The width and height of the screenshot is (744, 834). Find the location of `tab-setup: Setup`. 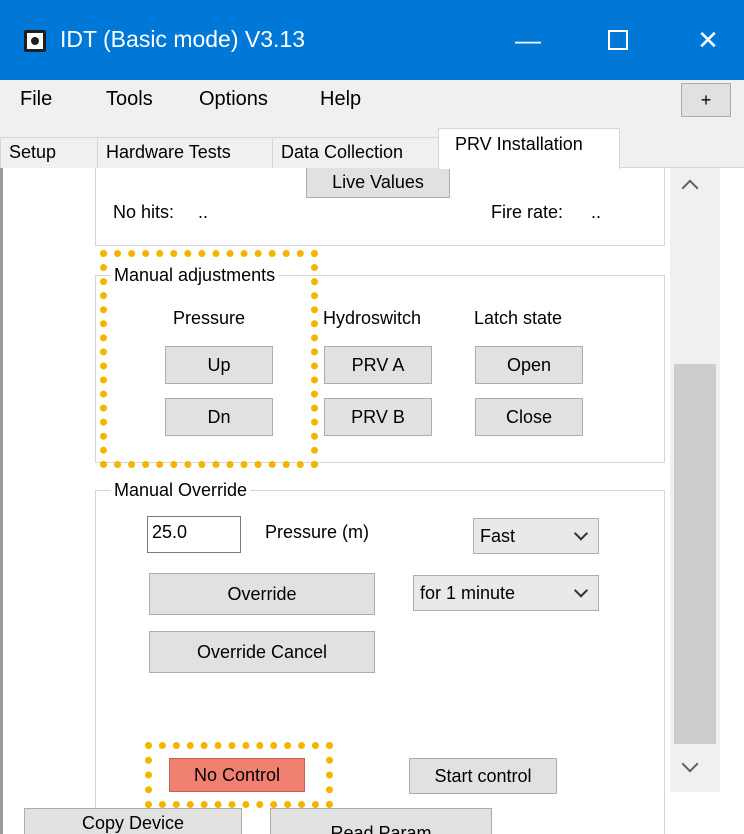

tab-setup: Setup is located at coordinates (49, 152).